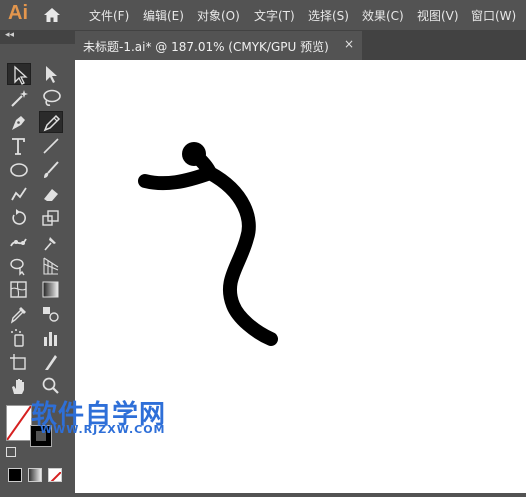  What do you see at coordinates (51, 98) in the screenshot?
I see `lasso-tool-icon` at bounding box center [51, 98].